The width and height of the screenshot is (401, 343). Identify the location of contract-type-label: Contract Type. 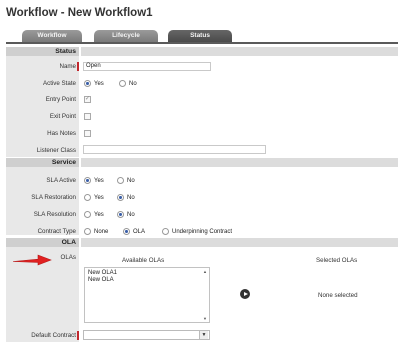
(56, 231).